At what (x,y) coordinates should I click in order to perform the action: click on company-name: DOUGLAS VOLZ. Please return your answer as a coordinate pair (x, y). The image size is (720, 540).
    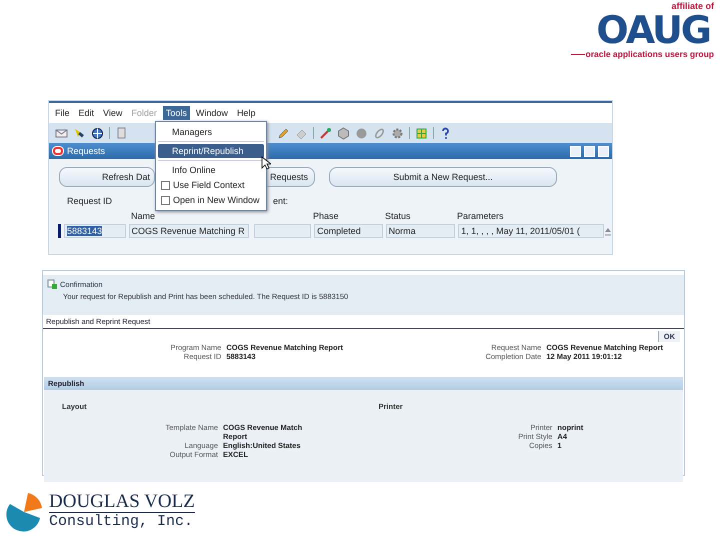
    Looking at the image, I should click on (122, 502).